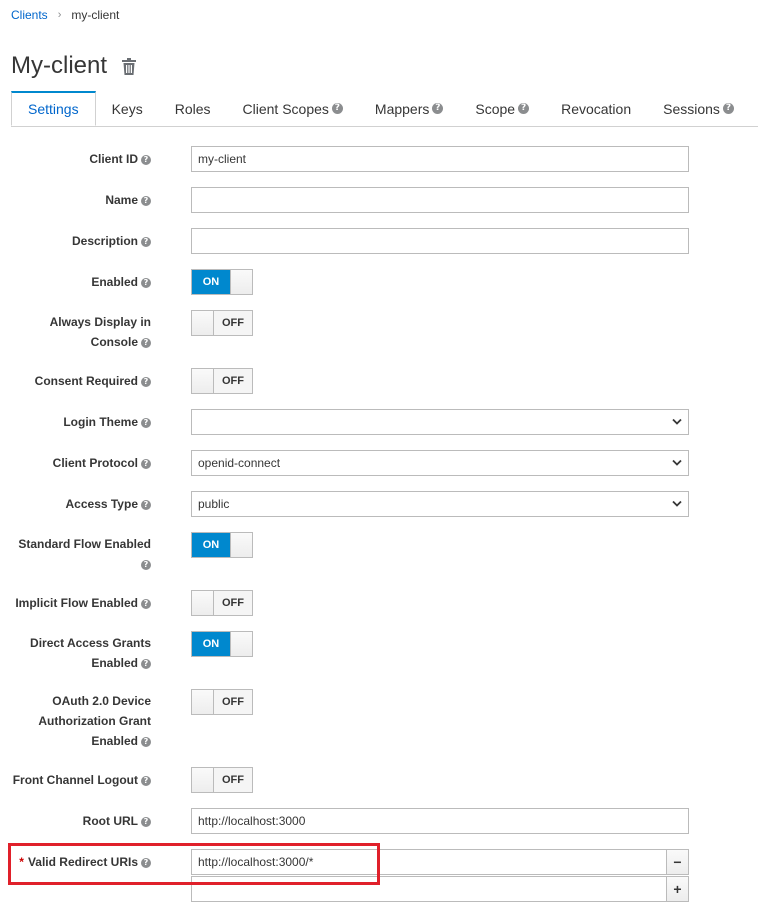 The image size is (758, 910). I want to click on front-channel-label: Front Channel Logout?, so click(82, 780).